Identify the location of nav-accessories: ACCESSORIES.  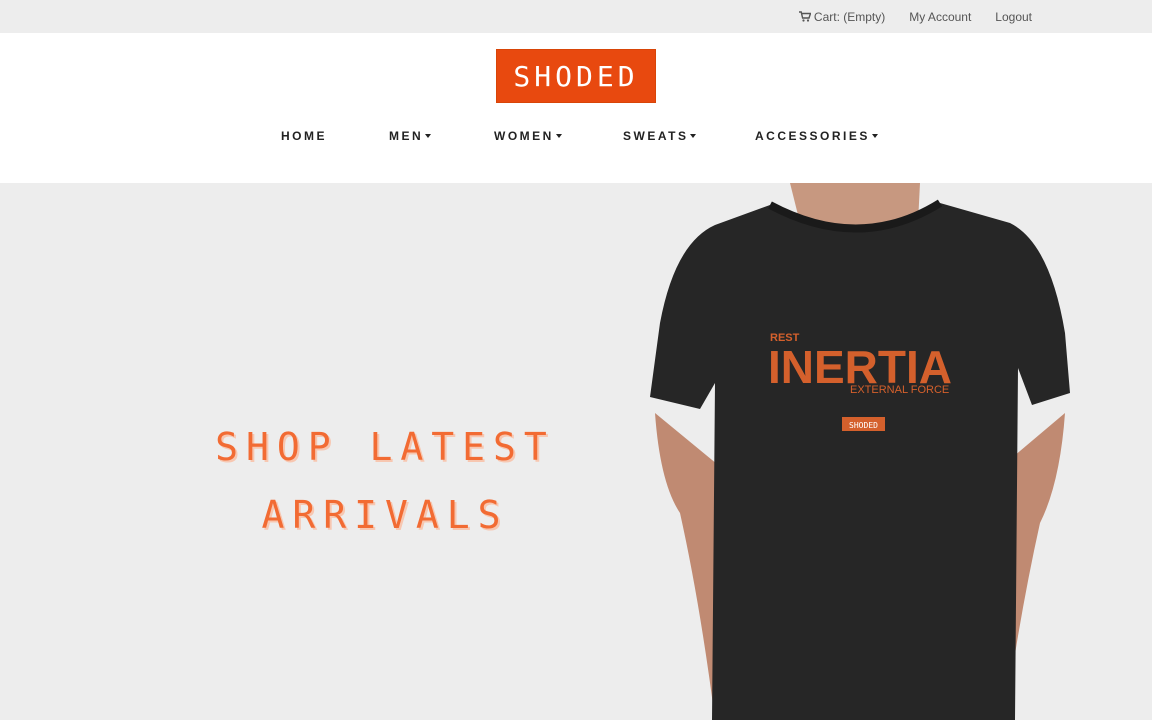
(816, 136).